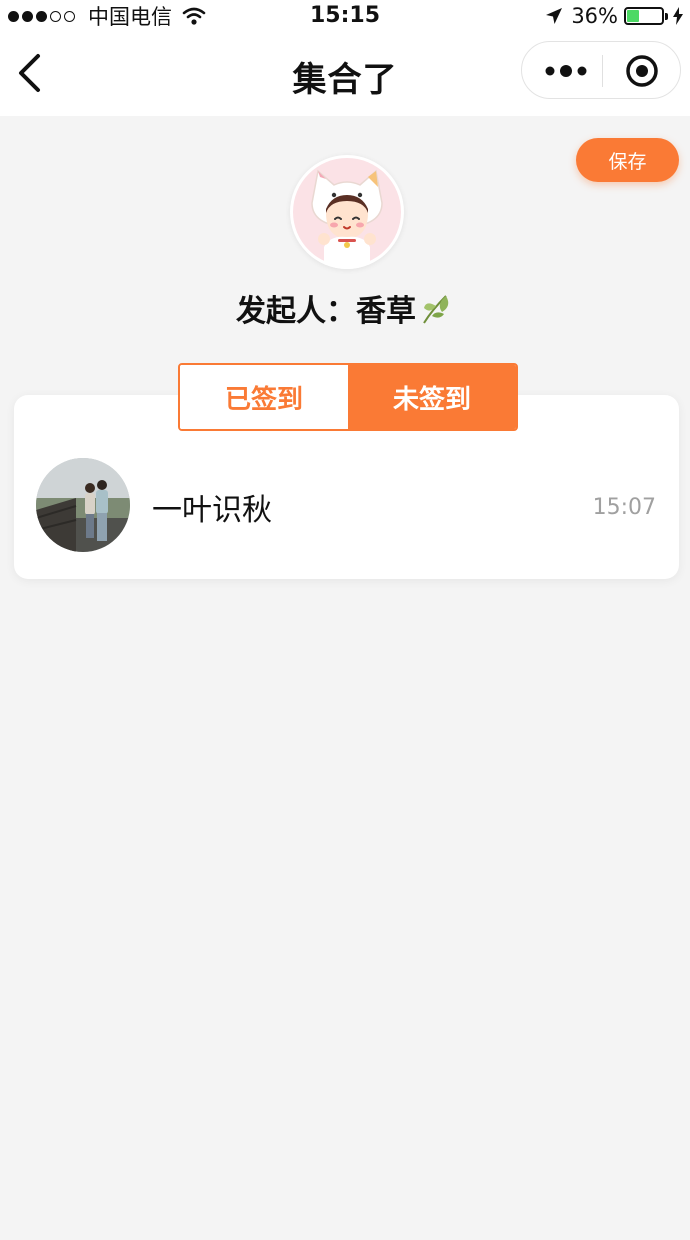 The height and width of the screenshot is (1240, 690). I want to click on status-right: 36%, so click(614, 16).